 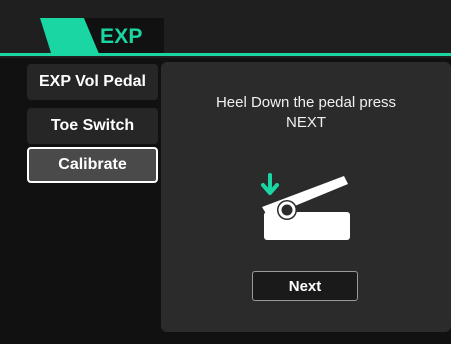 I want to click on tab-exp: EXP, so click(x=102, y=37).